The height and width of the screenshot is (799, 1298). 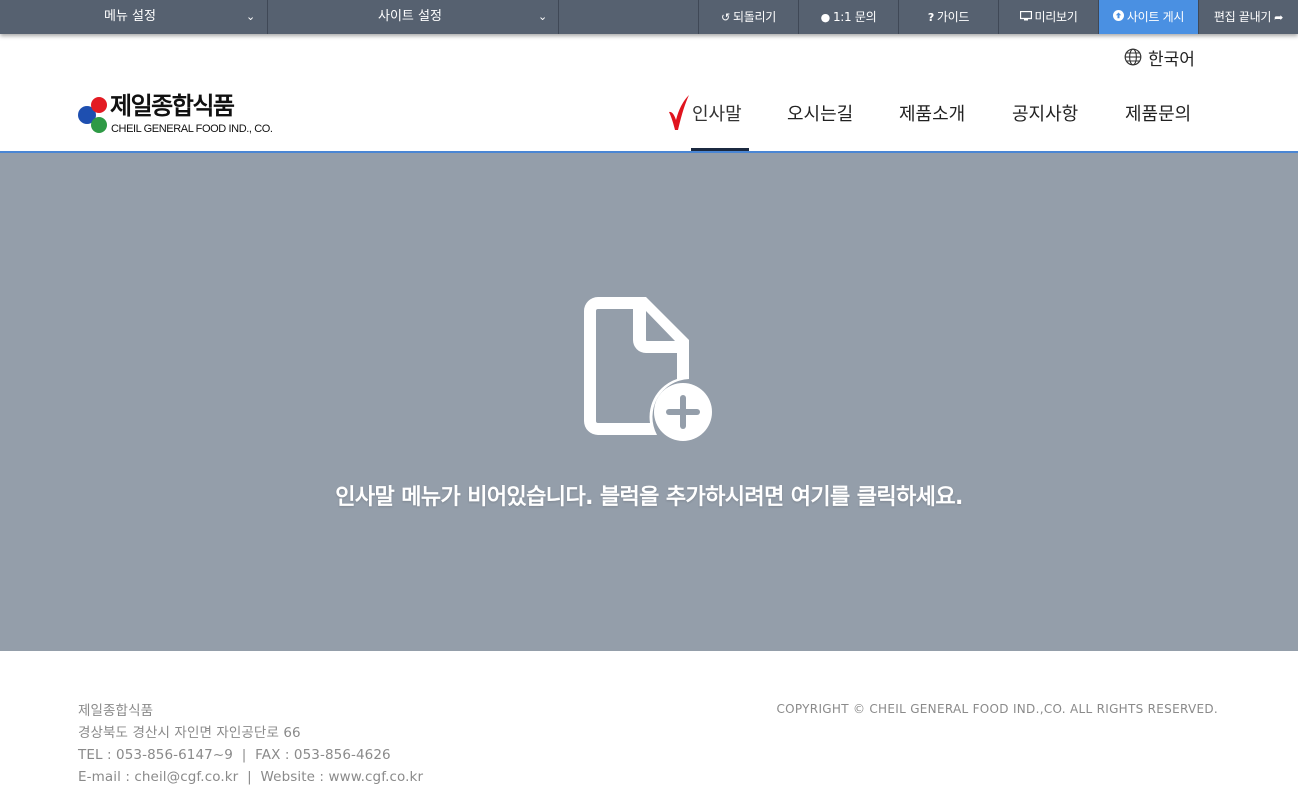 What do you see at coordinates (1242, 17) in the screenshot?
I see `finish-edit-label: 편집 끝내기` at bounding box center [1242, 17].